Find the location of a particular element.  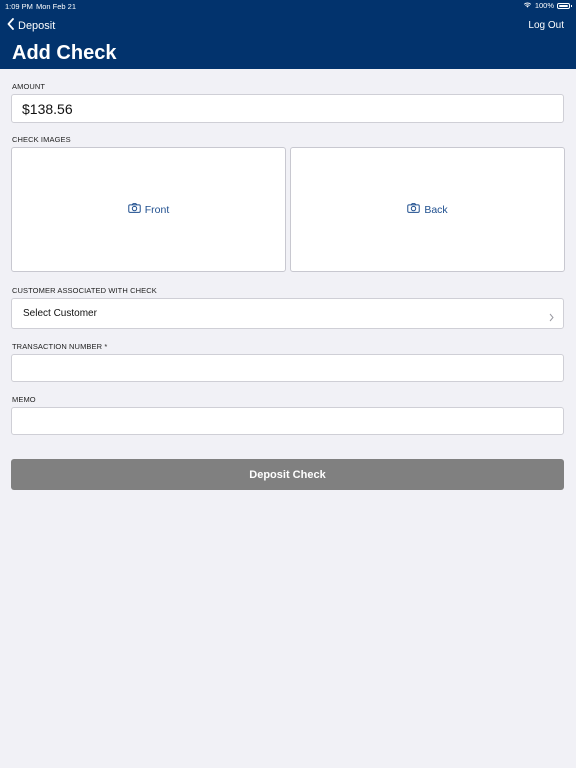

status-time: 1:09 PM is located at coordinates (19, 6).